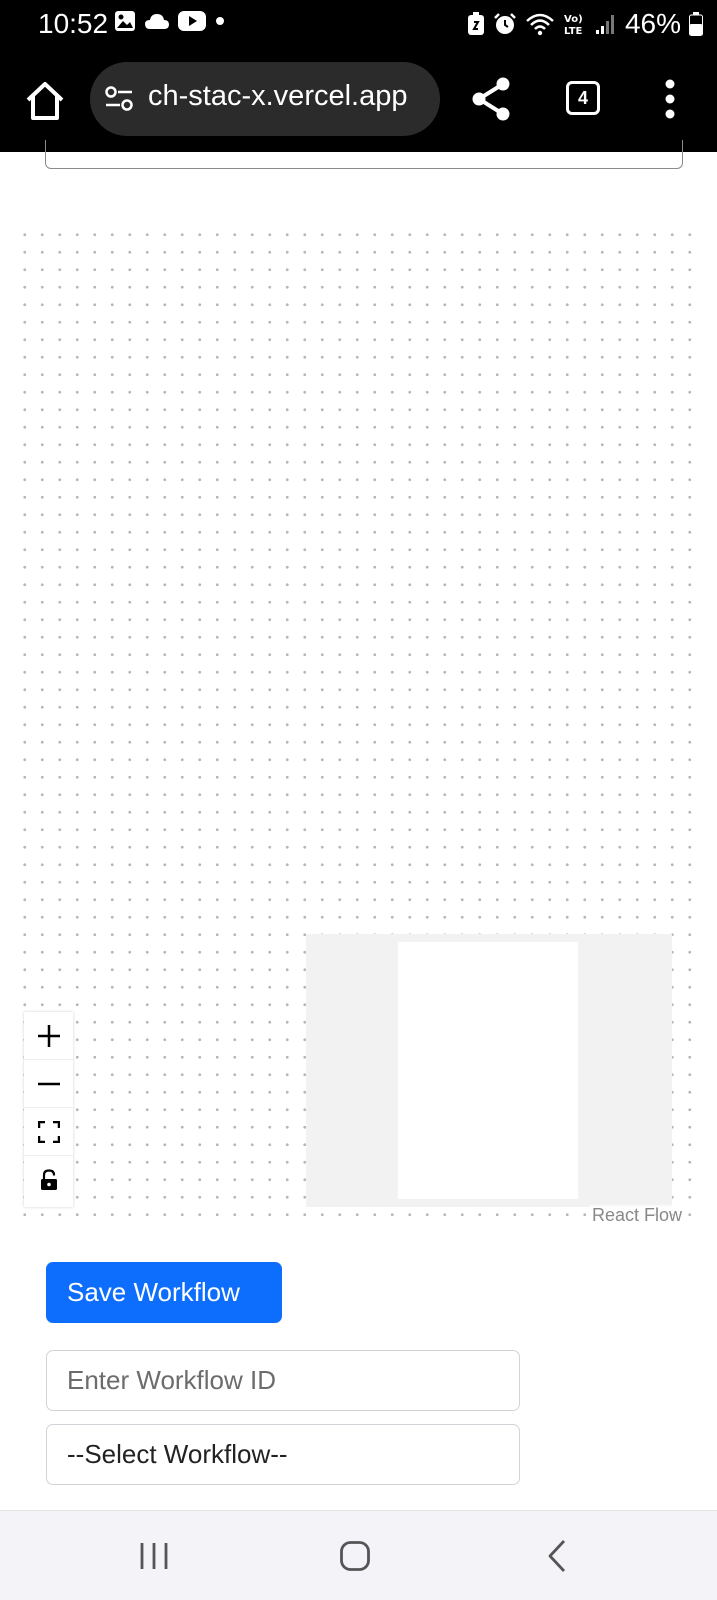  Describe the element at coordinates (637, 1215) in the screenshot. I see `react-flow-attribution: React Flow` at that location.